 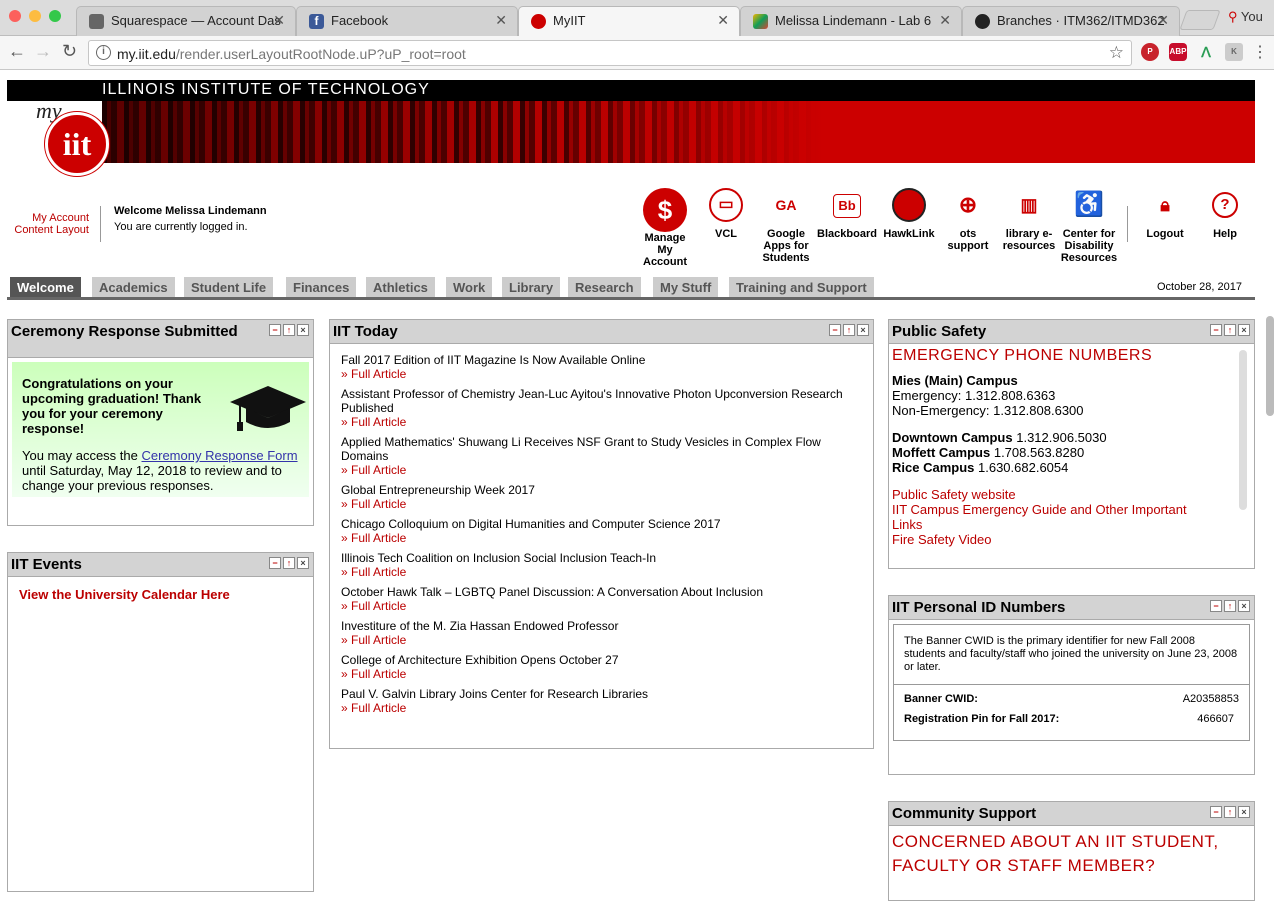 I want to click on tab-my-stuff: My Stuff, so click(x=686, y=287).